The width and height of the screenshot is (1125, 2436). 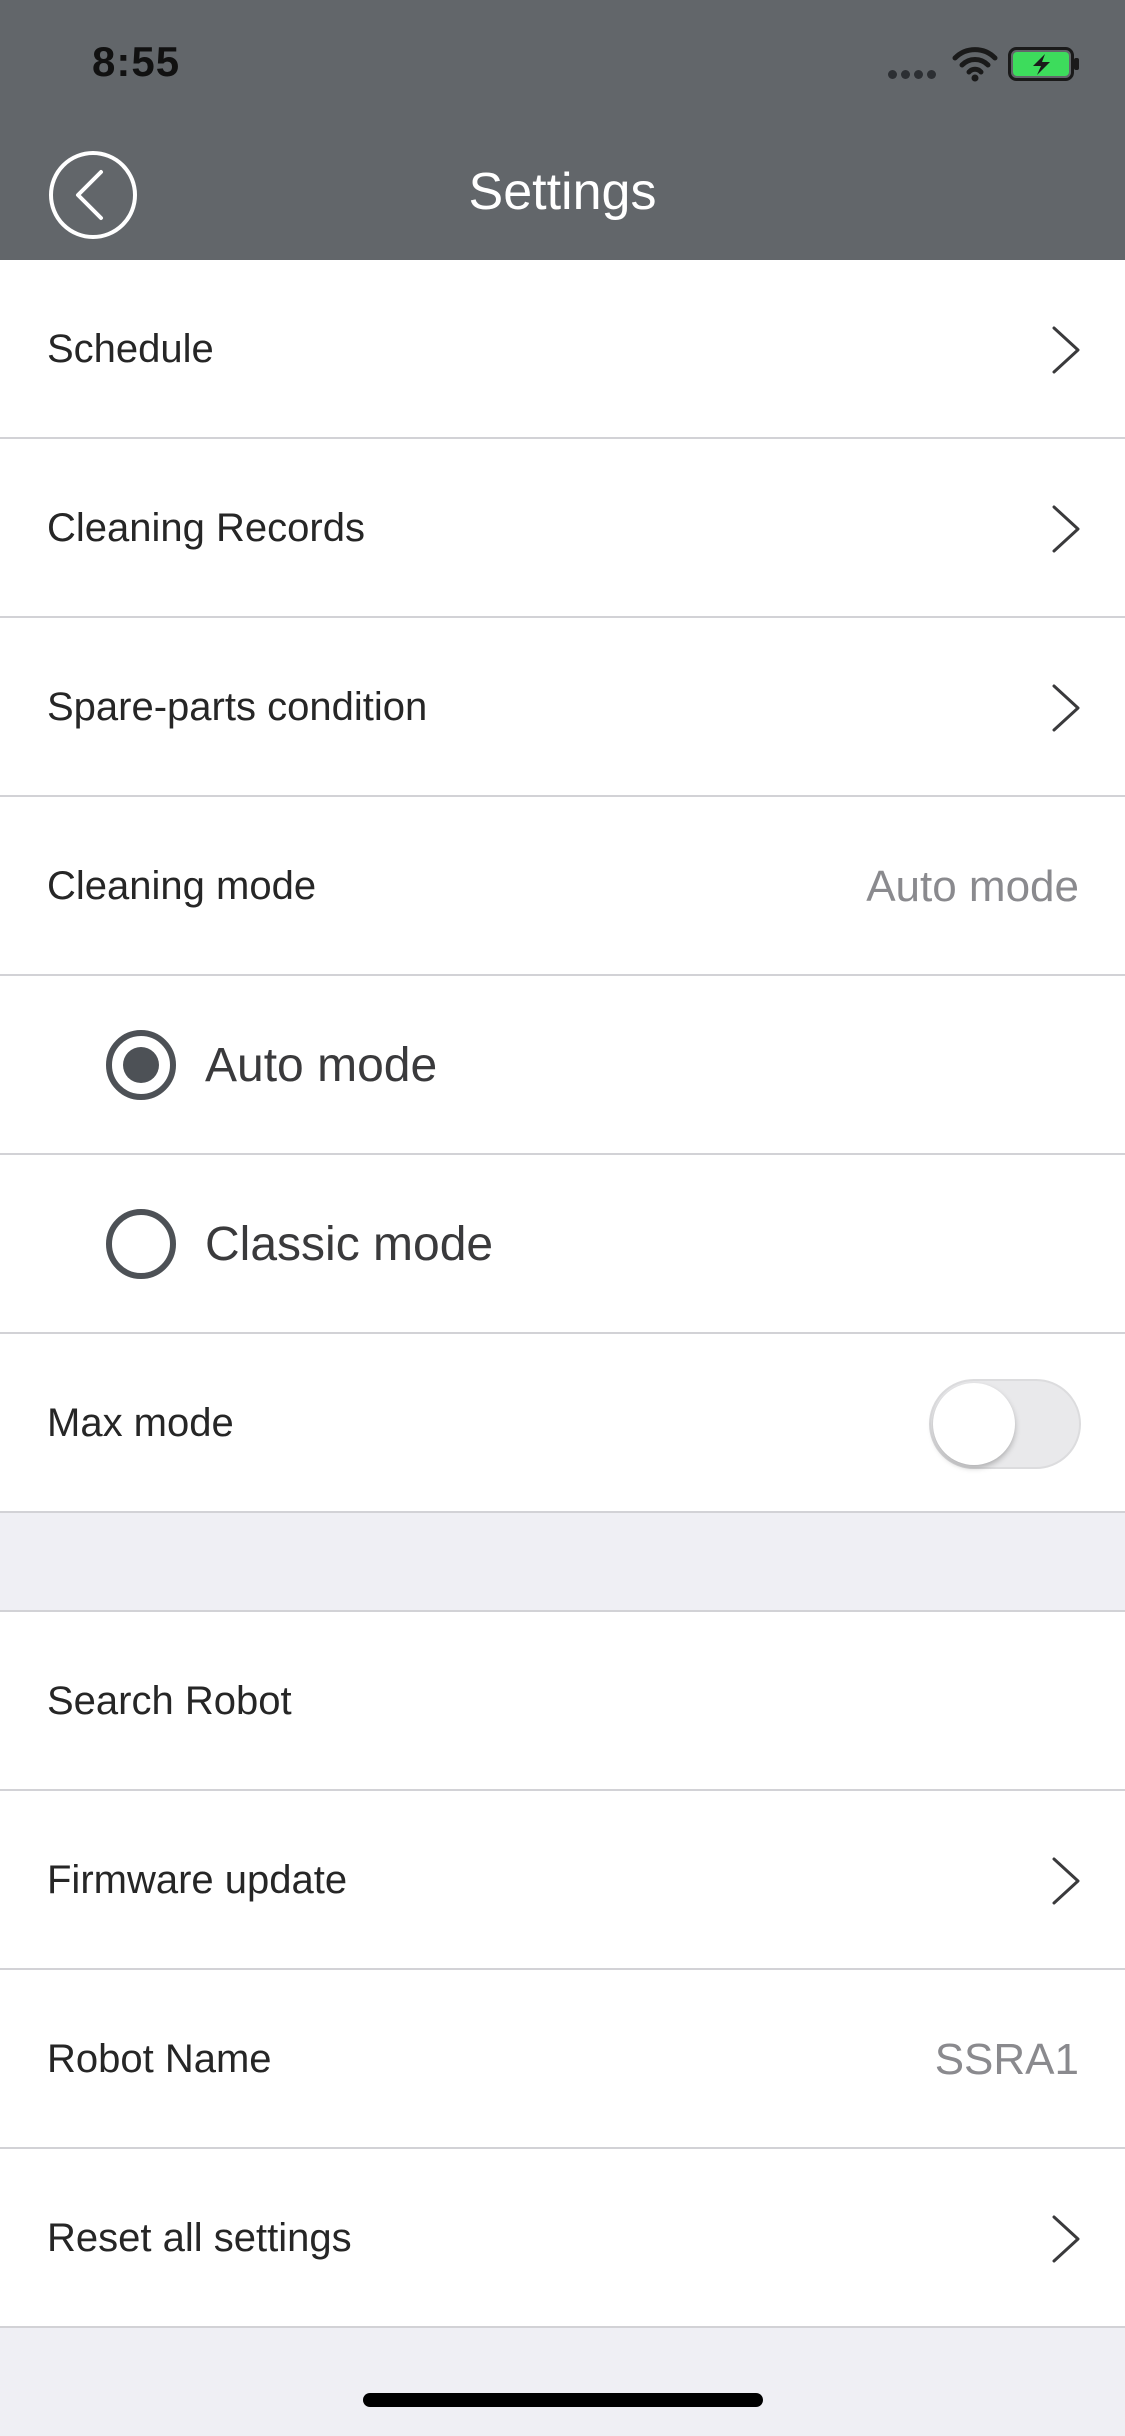 I want to click on auto-mode-label: Auto mode, so click(x=321, y=1065).